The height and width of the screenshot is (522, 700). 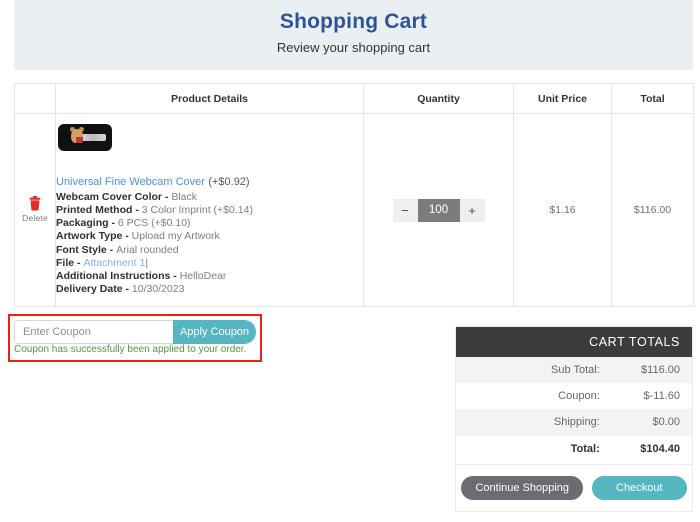 What do you see at coordinates (109, 196) in the screenshot?
I see `attribute-label: Webcam Cover Color` at bounding box center [109, 196].